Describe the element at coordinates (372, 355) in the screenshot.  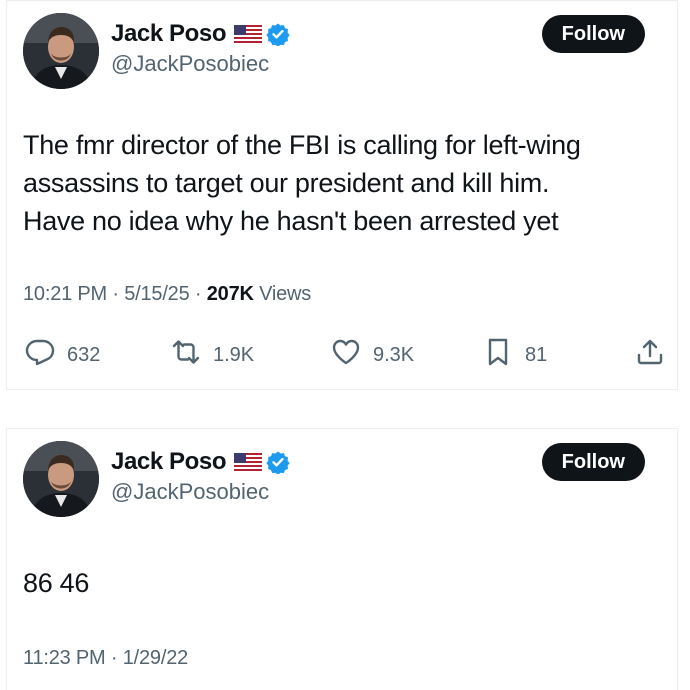
I see `like-button: 9.3K` at that location.